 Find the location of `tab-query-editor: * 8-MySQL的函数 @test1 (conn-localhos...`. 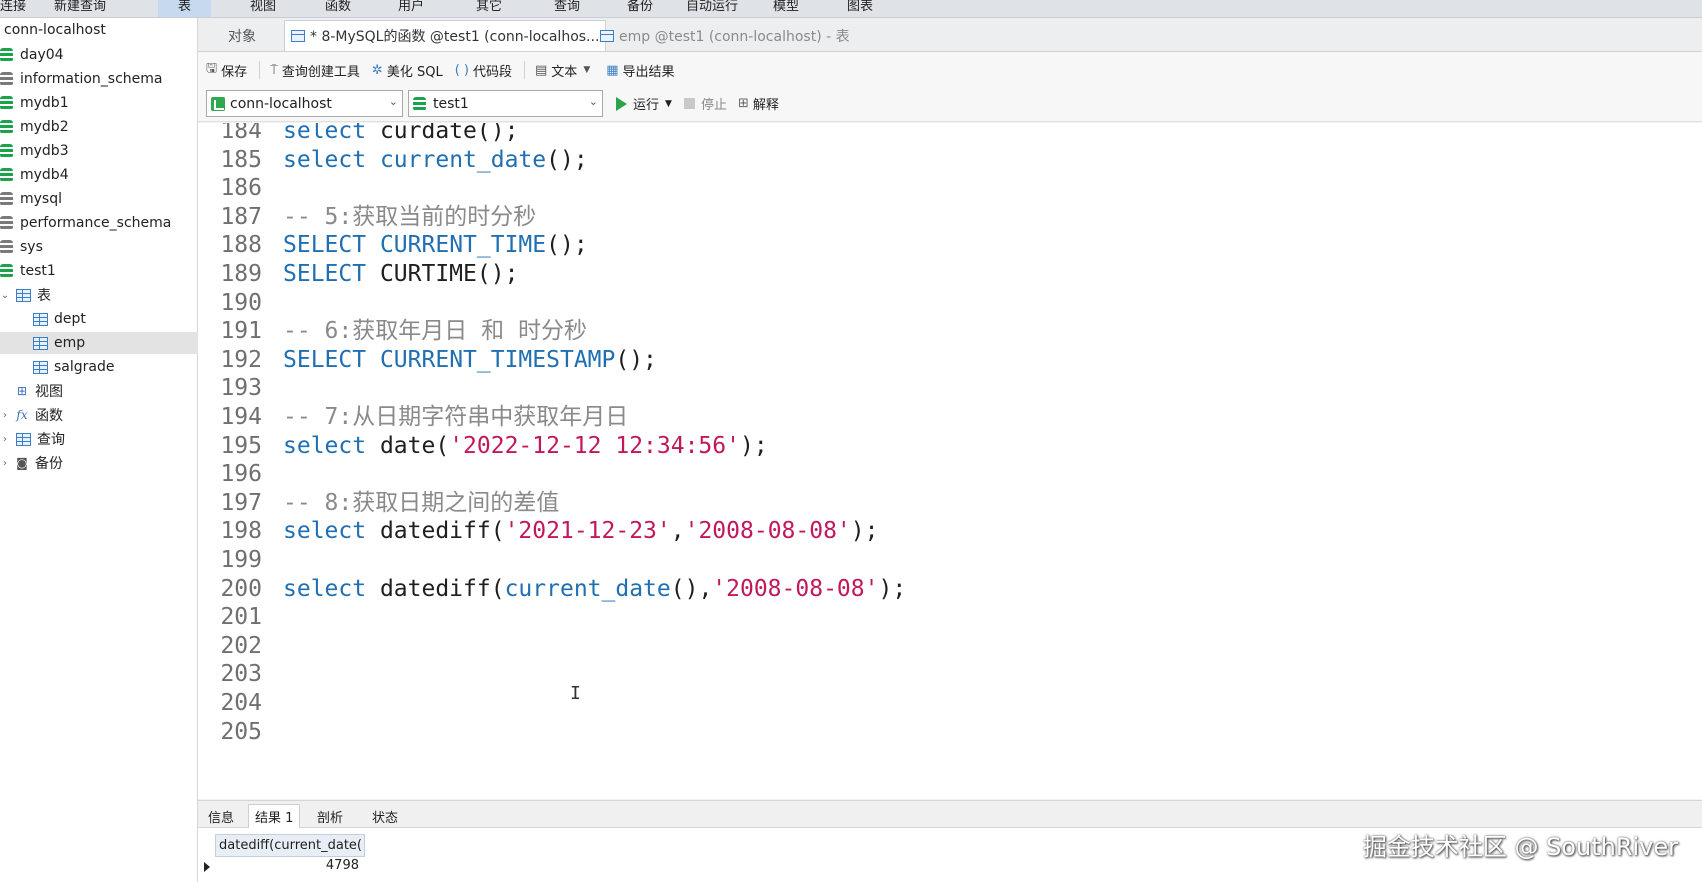

tab-query-editor: * 8-MySQL的函数 @test1 (conn-localhos... is located at coordinates (445, 35).